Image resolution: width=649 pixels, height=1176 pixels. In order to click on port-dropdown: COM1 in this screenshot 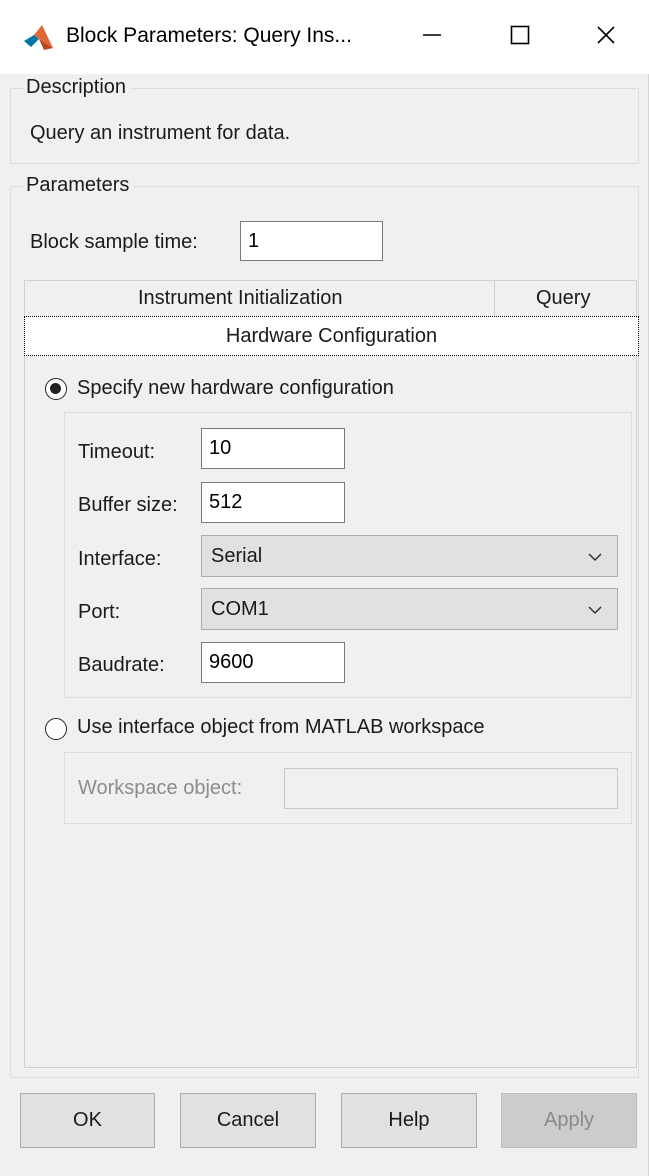, I will do `click(409, 609)`.